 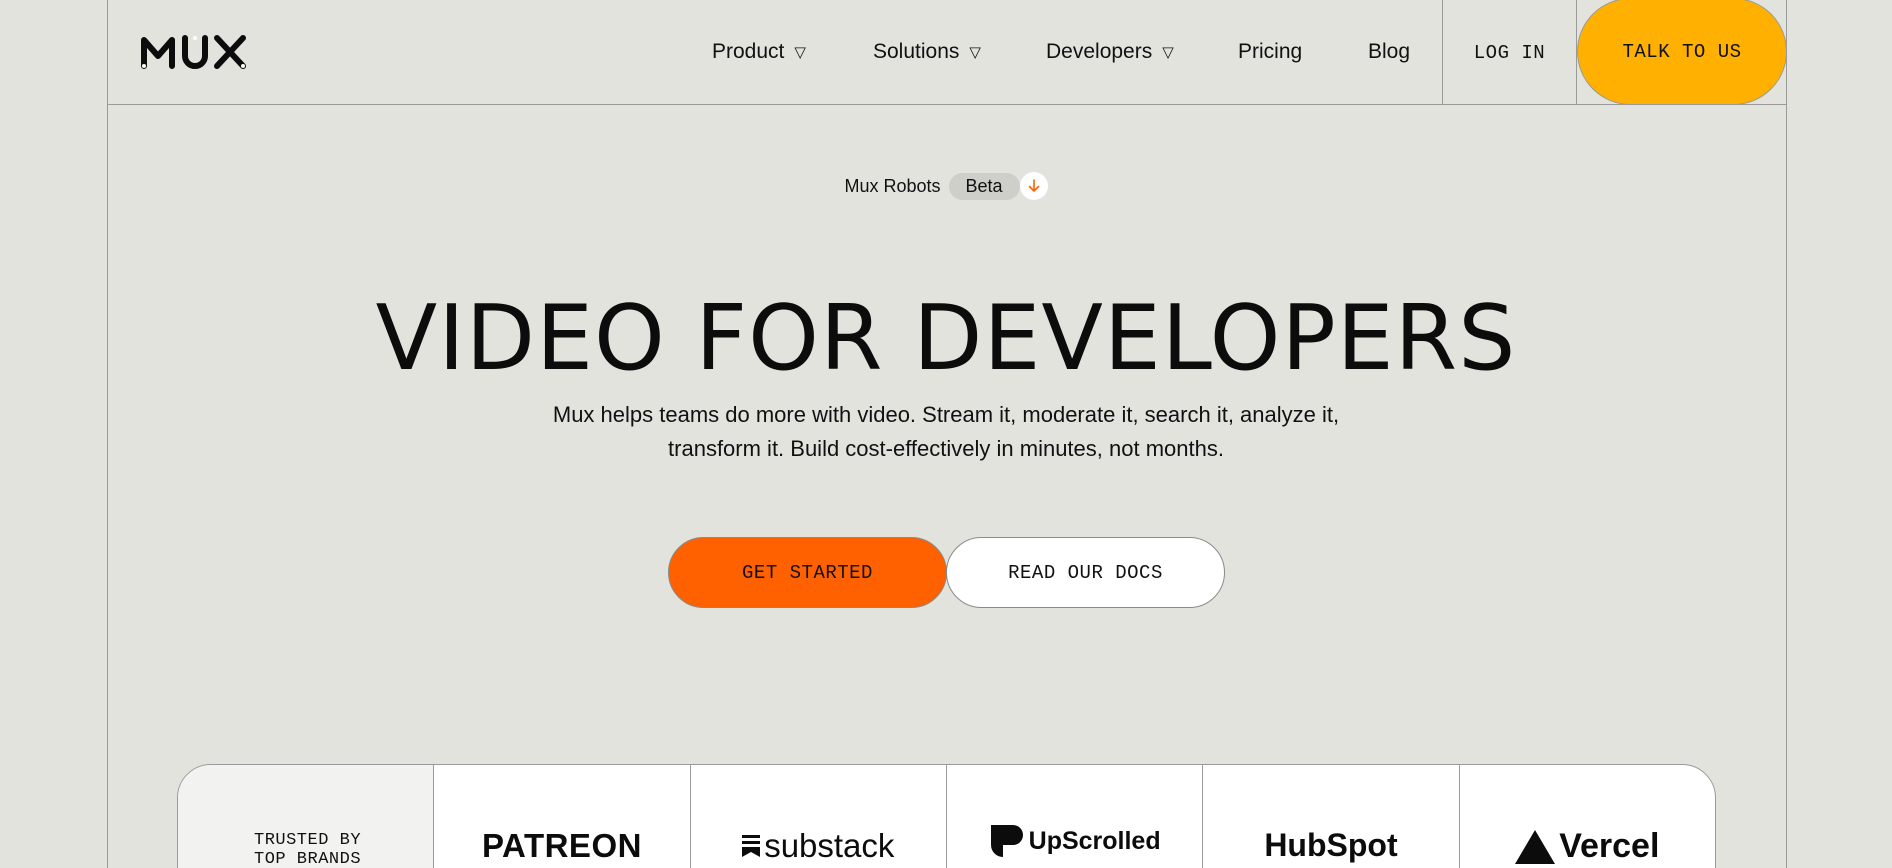 I want to click on nav-solutions: Solutions ▽, so click(x=927, y=52).